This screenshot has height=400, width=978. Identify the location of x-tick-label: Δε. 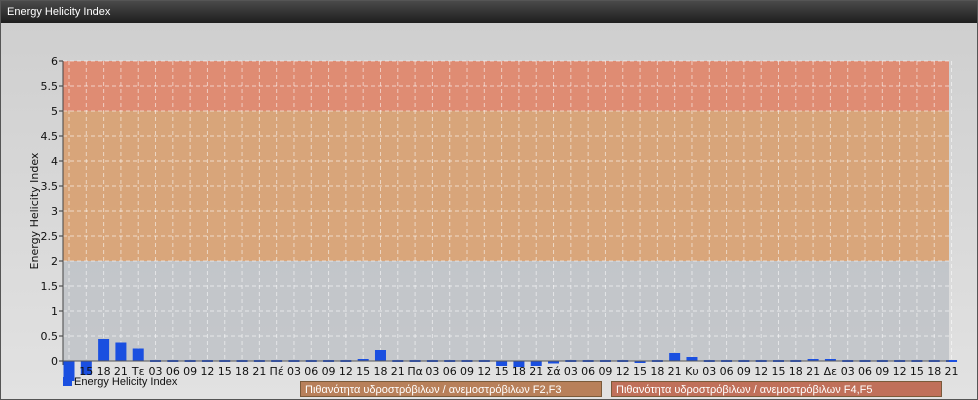
(831, 371).